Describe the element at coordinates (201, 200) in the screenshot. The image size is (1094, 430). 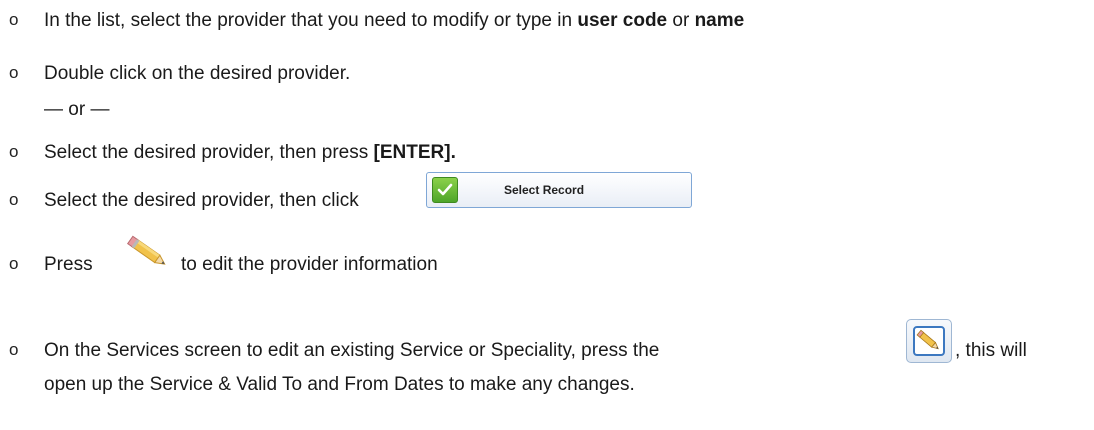
I see `step-4-text: Select the desired provider, then click` at that location.